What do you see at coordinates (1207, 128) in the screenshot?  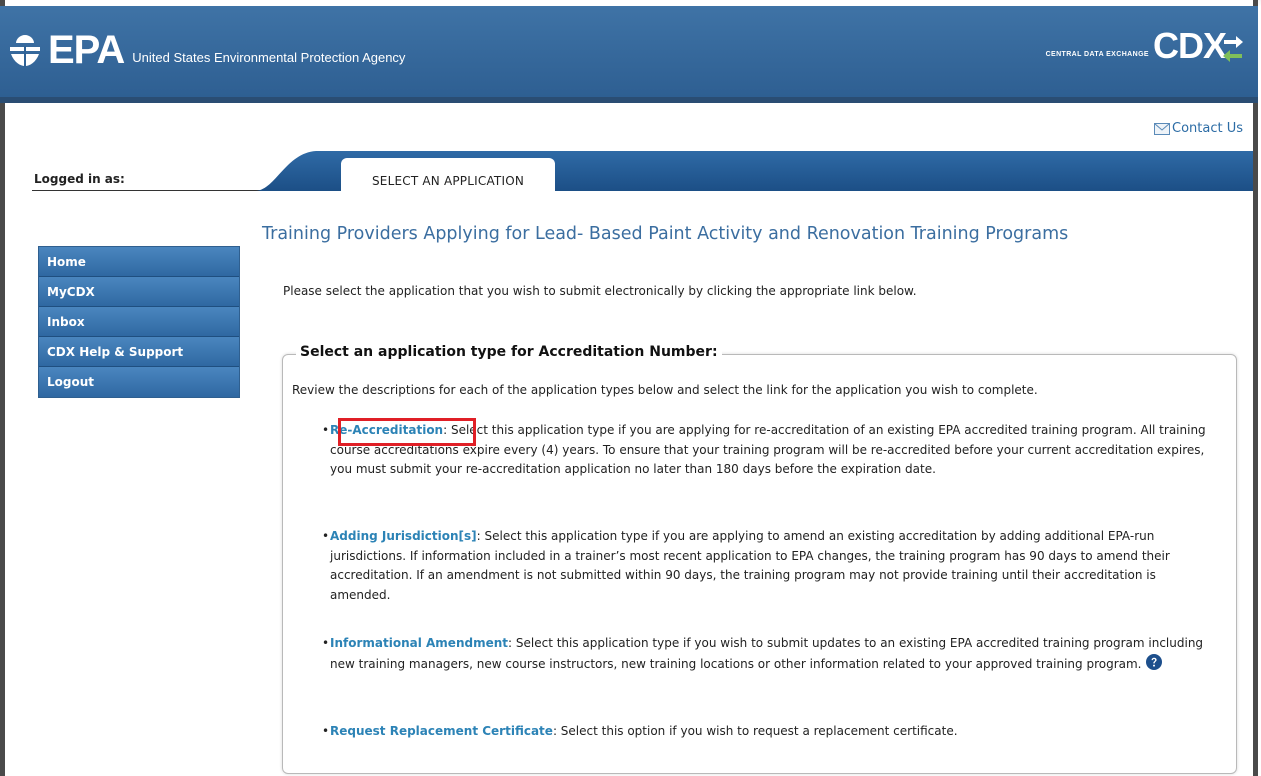 I see `contact-us-label: Contact Us` at bounding box center [1207, 128].